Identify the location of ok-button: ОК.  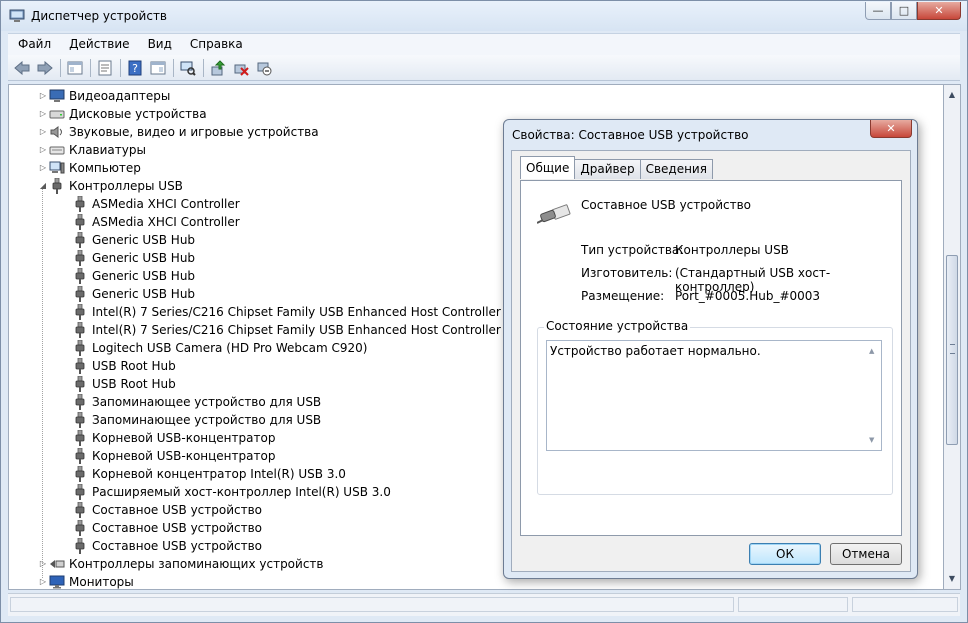
(785, 554).